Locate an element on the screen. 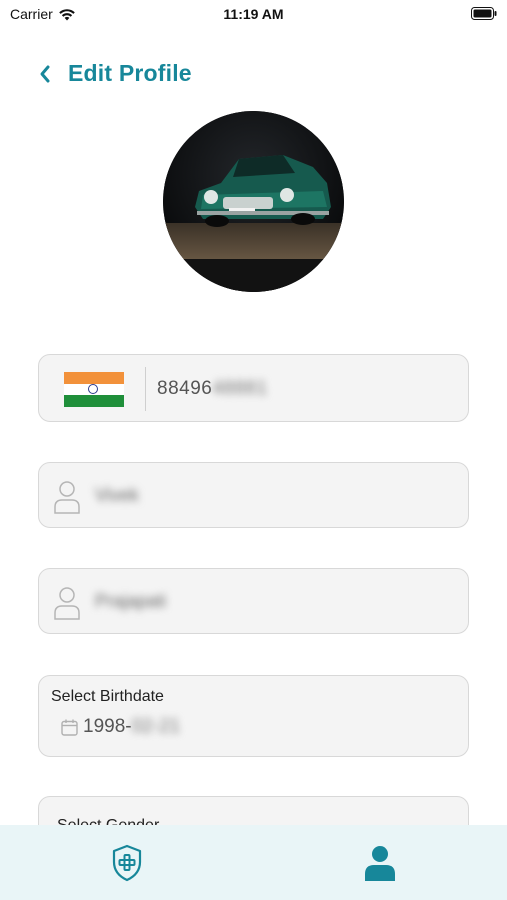 This screenshot has height=900, width=507. india-flag-icon is located at coordinates (94, 389).